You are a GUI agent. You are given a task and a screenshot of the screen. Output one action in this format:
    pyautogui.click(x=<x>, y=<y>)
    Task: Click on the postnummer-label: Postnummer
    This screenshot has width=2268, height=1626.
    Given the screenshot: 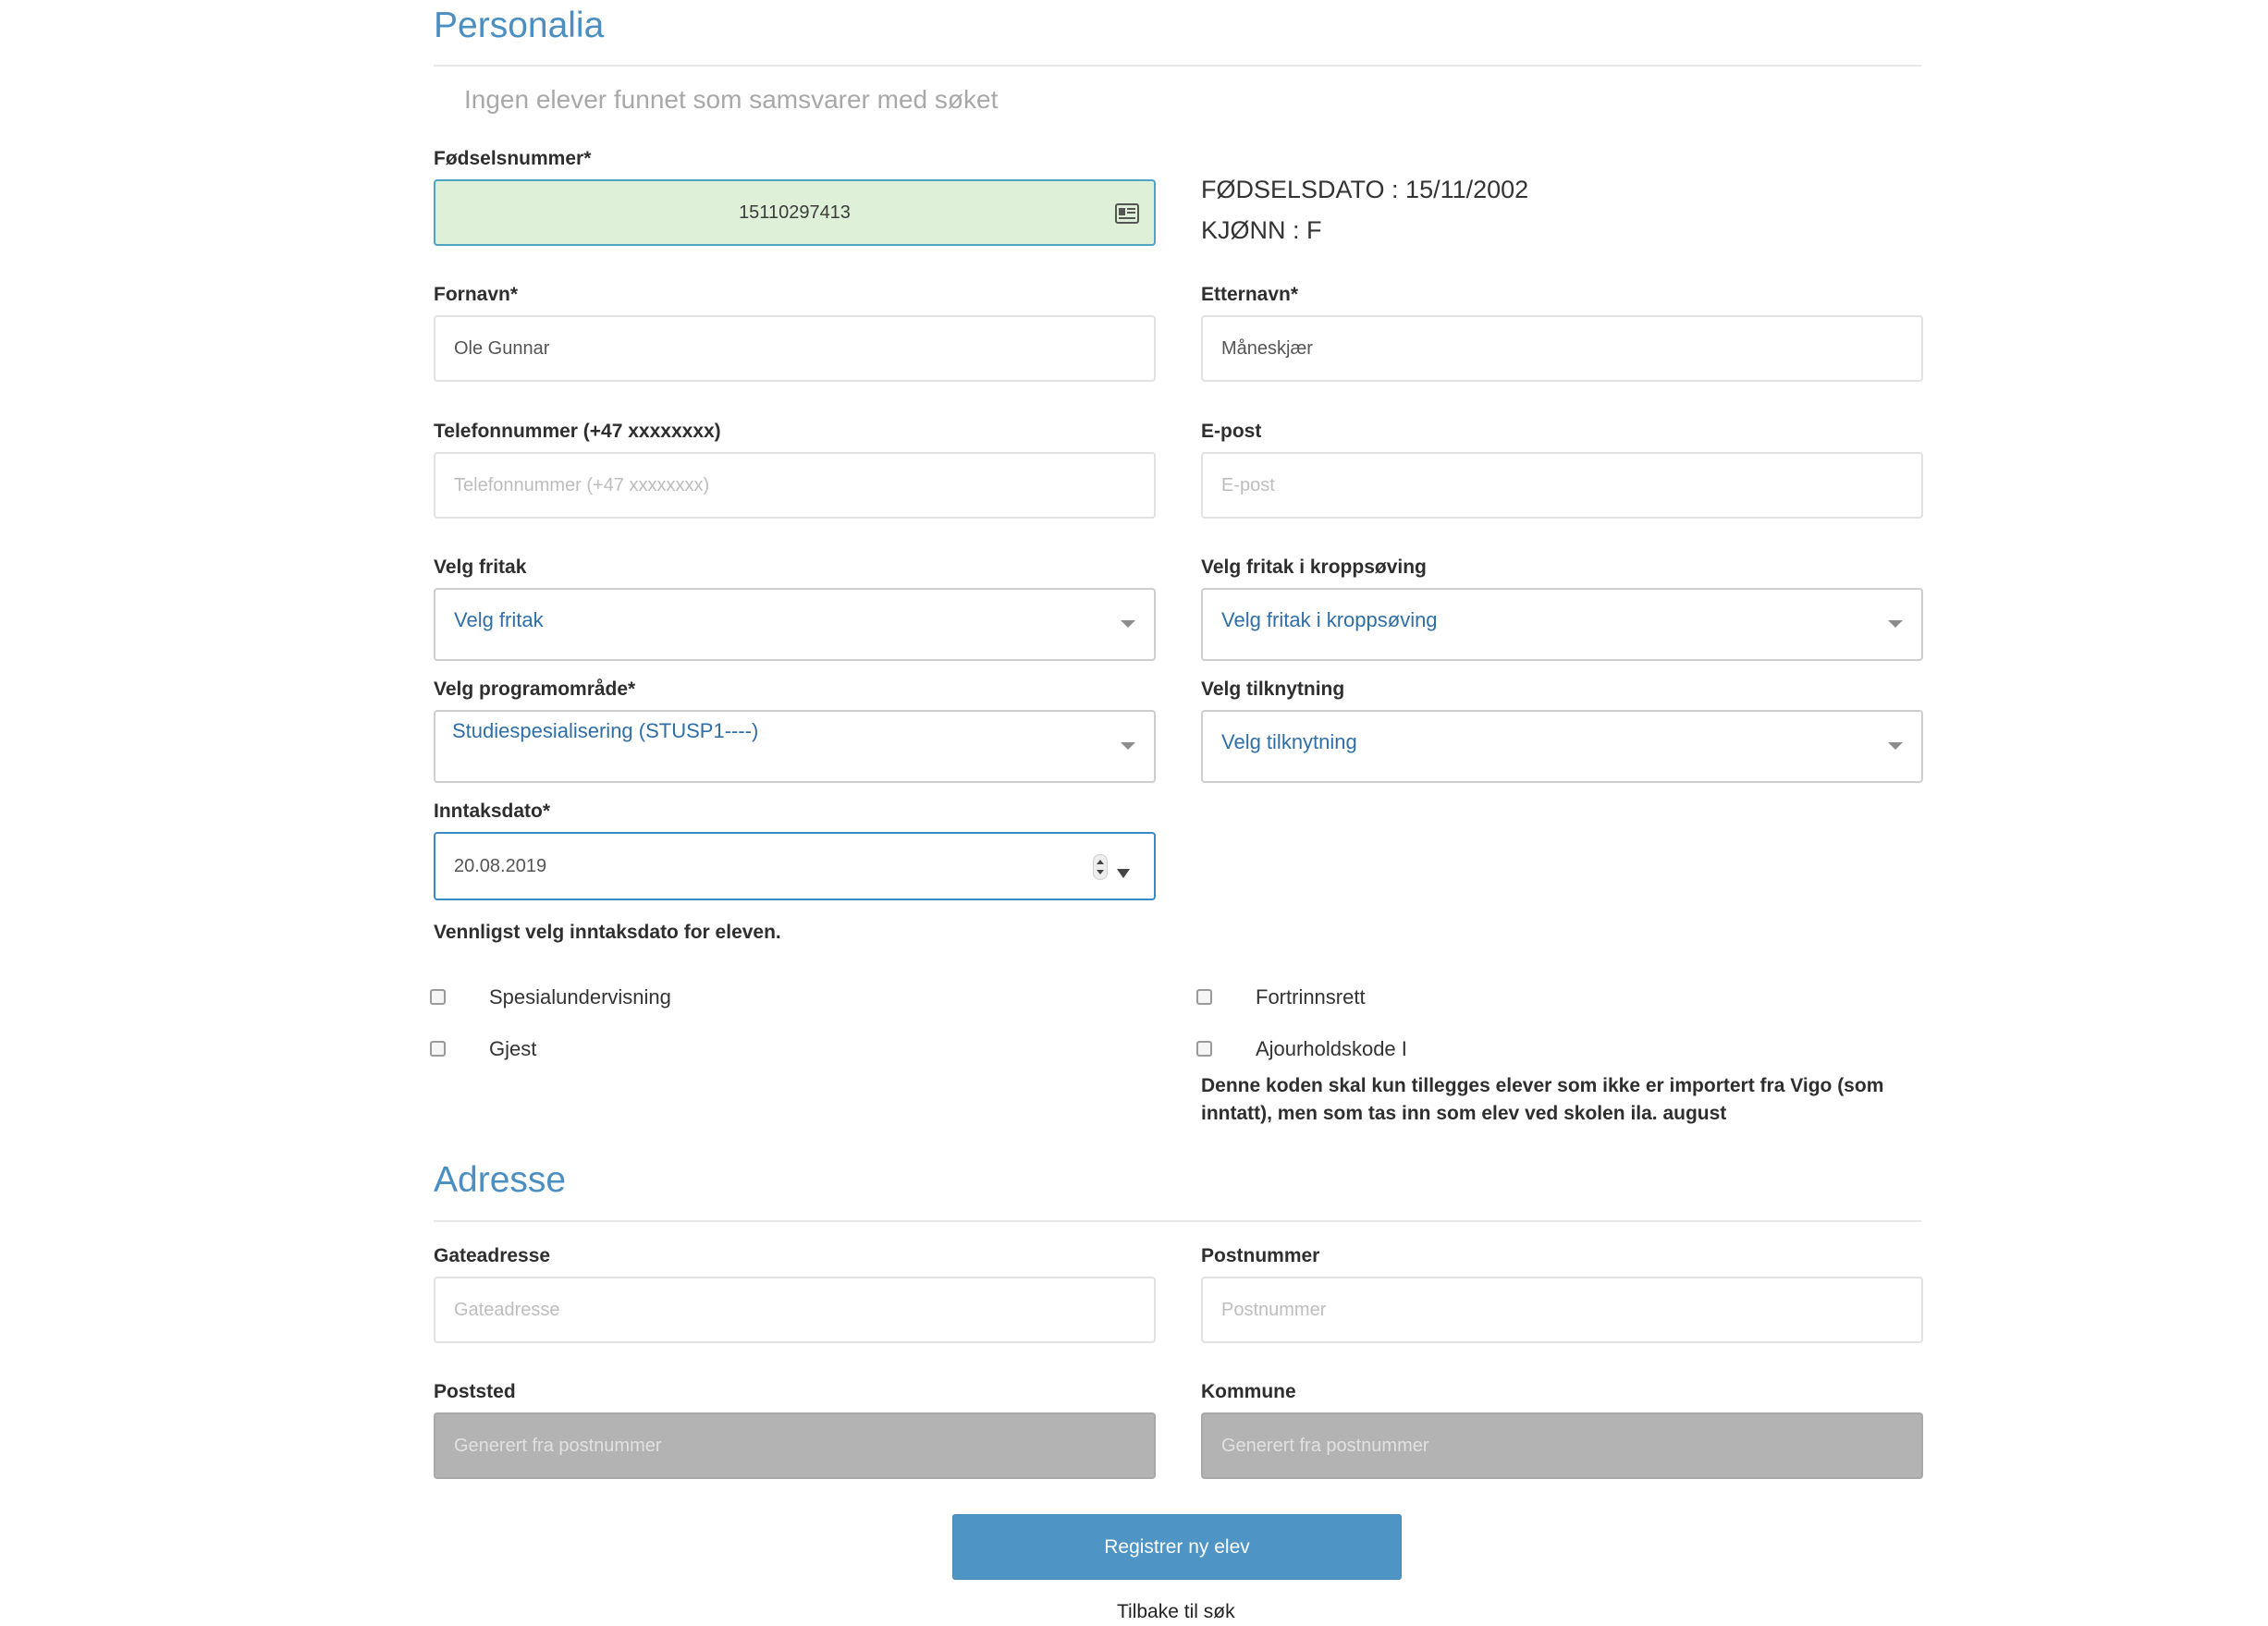 What is the action you would take?
    pyautogui.click(x=1260, y=1255)
    